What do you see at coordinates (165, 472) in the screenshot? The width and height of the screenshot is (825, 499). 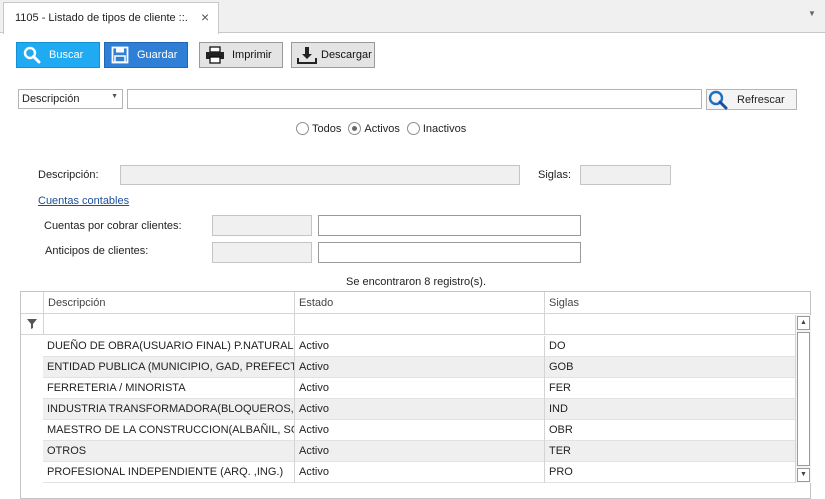 I see `cell-descripcion: PROFESIONAL INDEPENDIENTE (ARQ. ,ING.)` at bounding box center [165, 472].